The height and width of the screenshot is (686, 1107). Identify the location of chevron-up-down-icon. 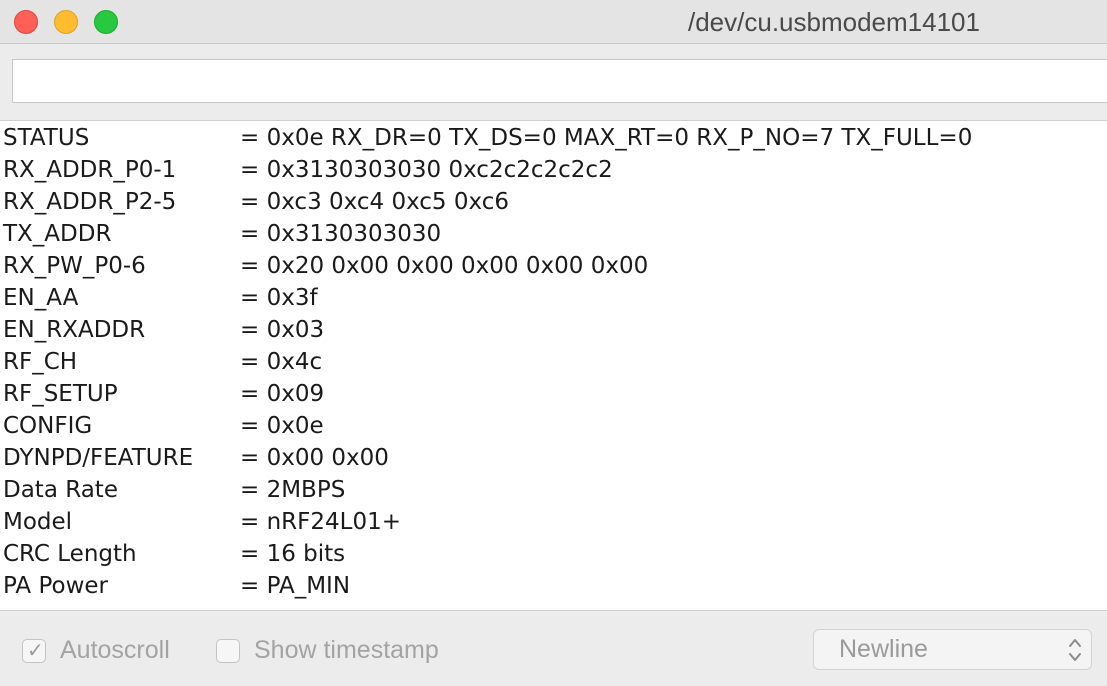
(1075, 650).